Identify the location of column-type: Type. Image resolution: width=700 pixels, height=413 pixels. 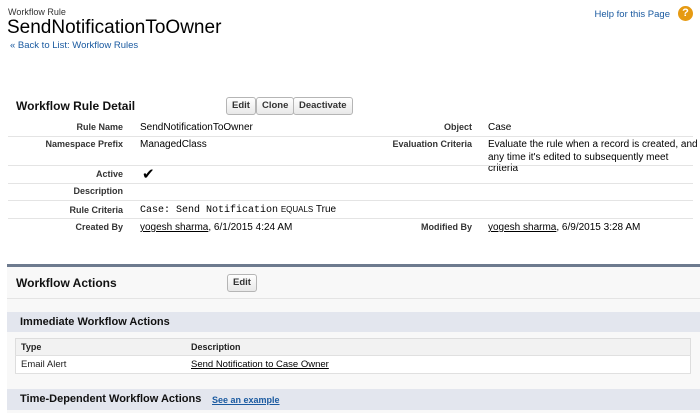
(100, 347).